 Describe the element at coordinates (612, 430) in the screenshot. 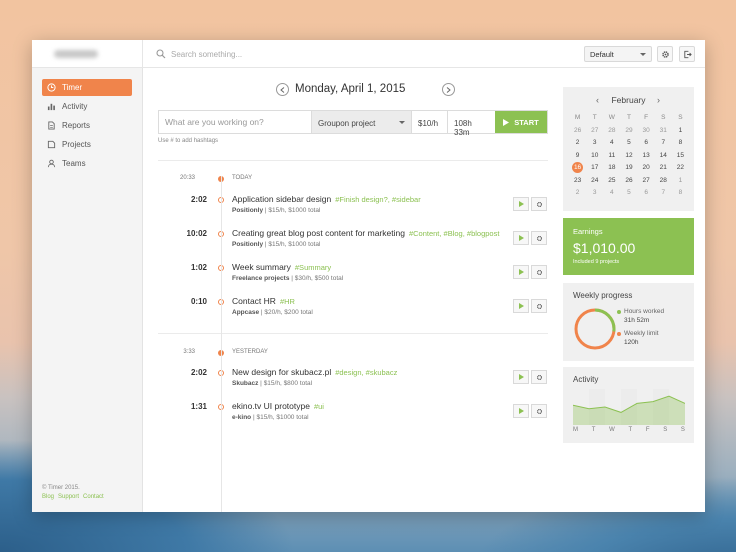

I see `activity-day-label: W` at that location.